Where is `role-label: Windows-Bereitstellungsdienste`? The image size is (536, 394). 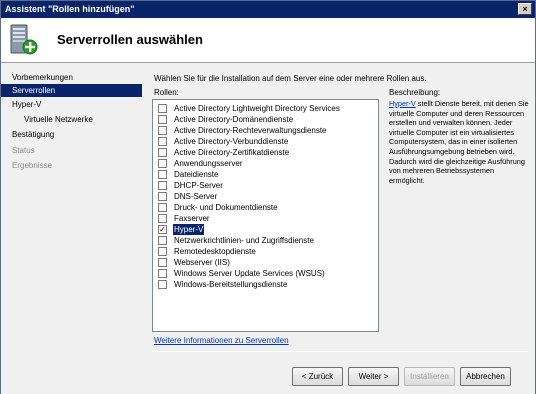 role-label: Windows-Bereitstellungsdienste is located at coordinates (231, 284).